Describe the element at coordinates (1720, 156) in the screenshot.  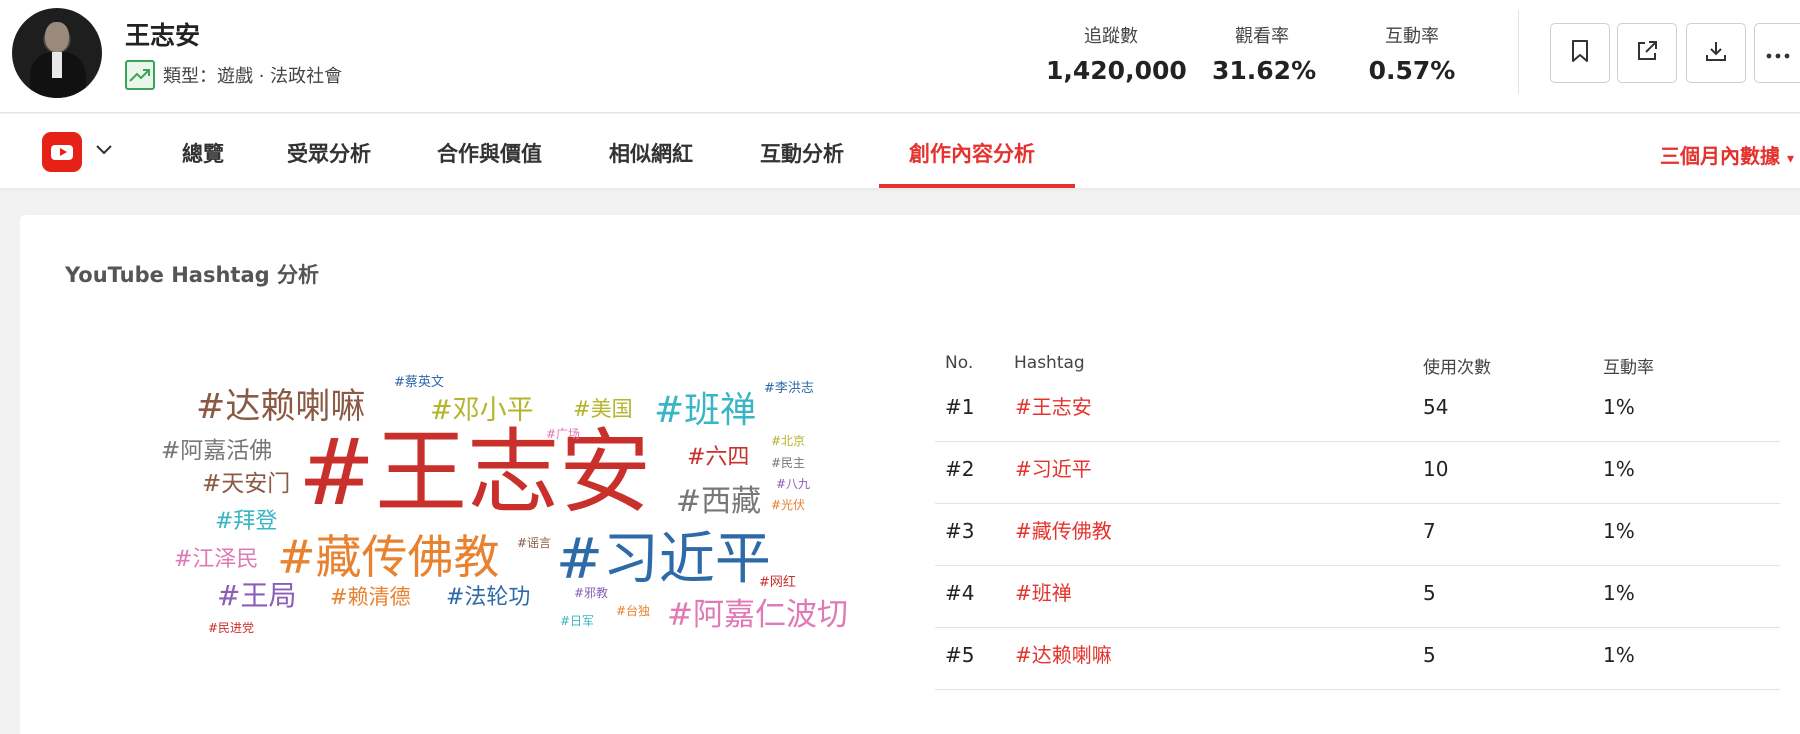
I see `period-label: 三個月內數據` at that location.